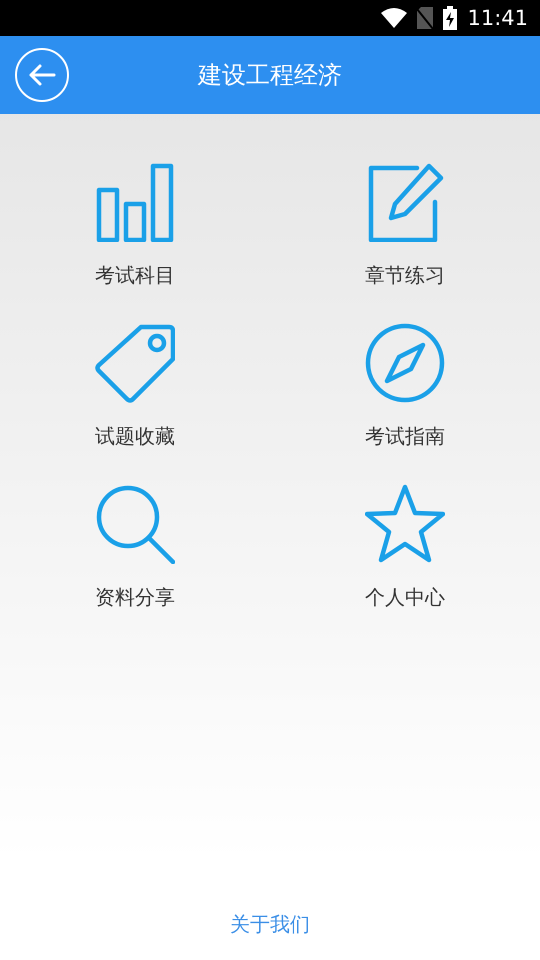 The image size is (540, 960). What do you see at coordinates (497, 18) in the screenshot?
I see `clock-time: 11:41` at bounding box center [497, 18].